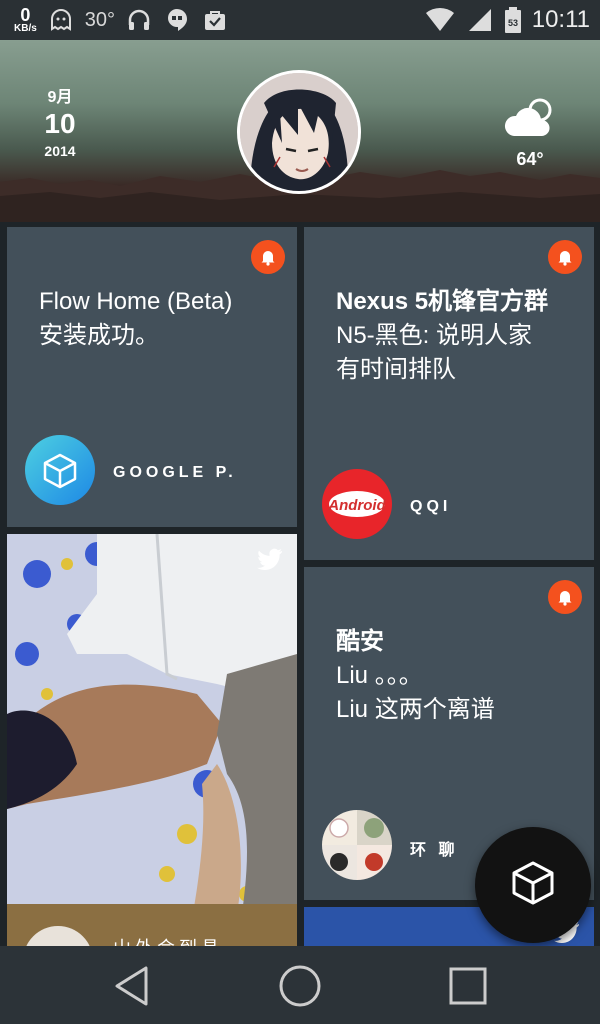 This screenshot has width=600, height=1024. I want to click on navigation-bar, so click(300, 985).